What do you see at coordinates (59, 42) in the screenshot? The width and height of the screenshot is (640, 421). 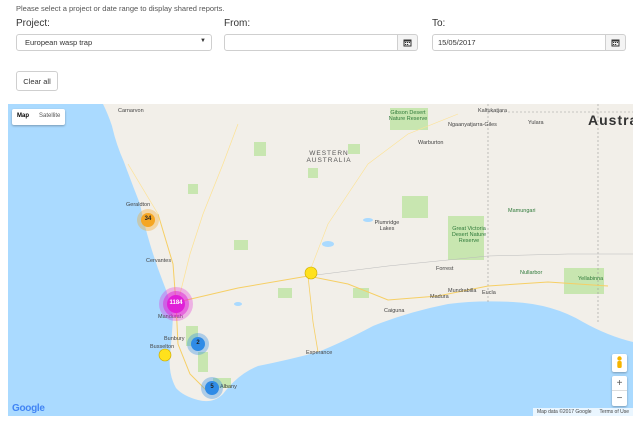 I see `project-select-value: European wasp trap` at bounding box center [59, 42].